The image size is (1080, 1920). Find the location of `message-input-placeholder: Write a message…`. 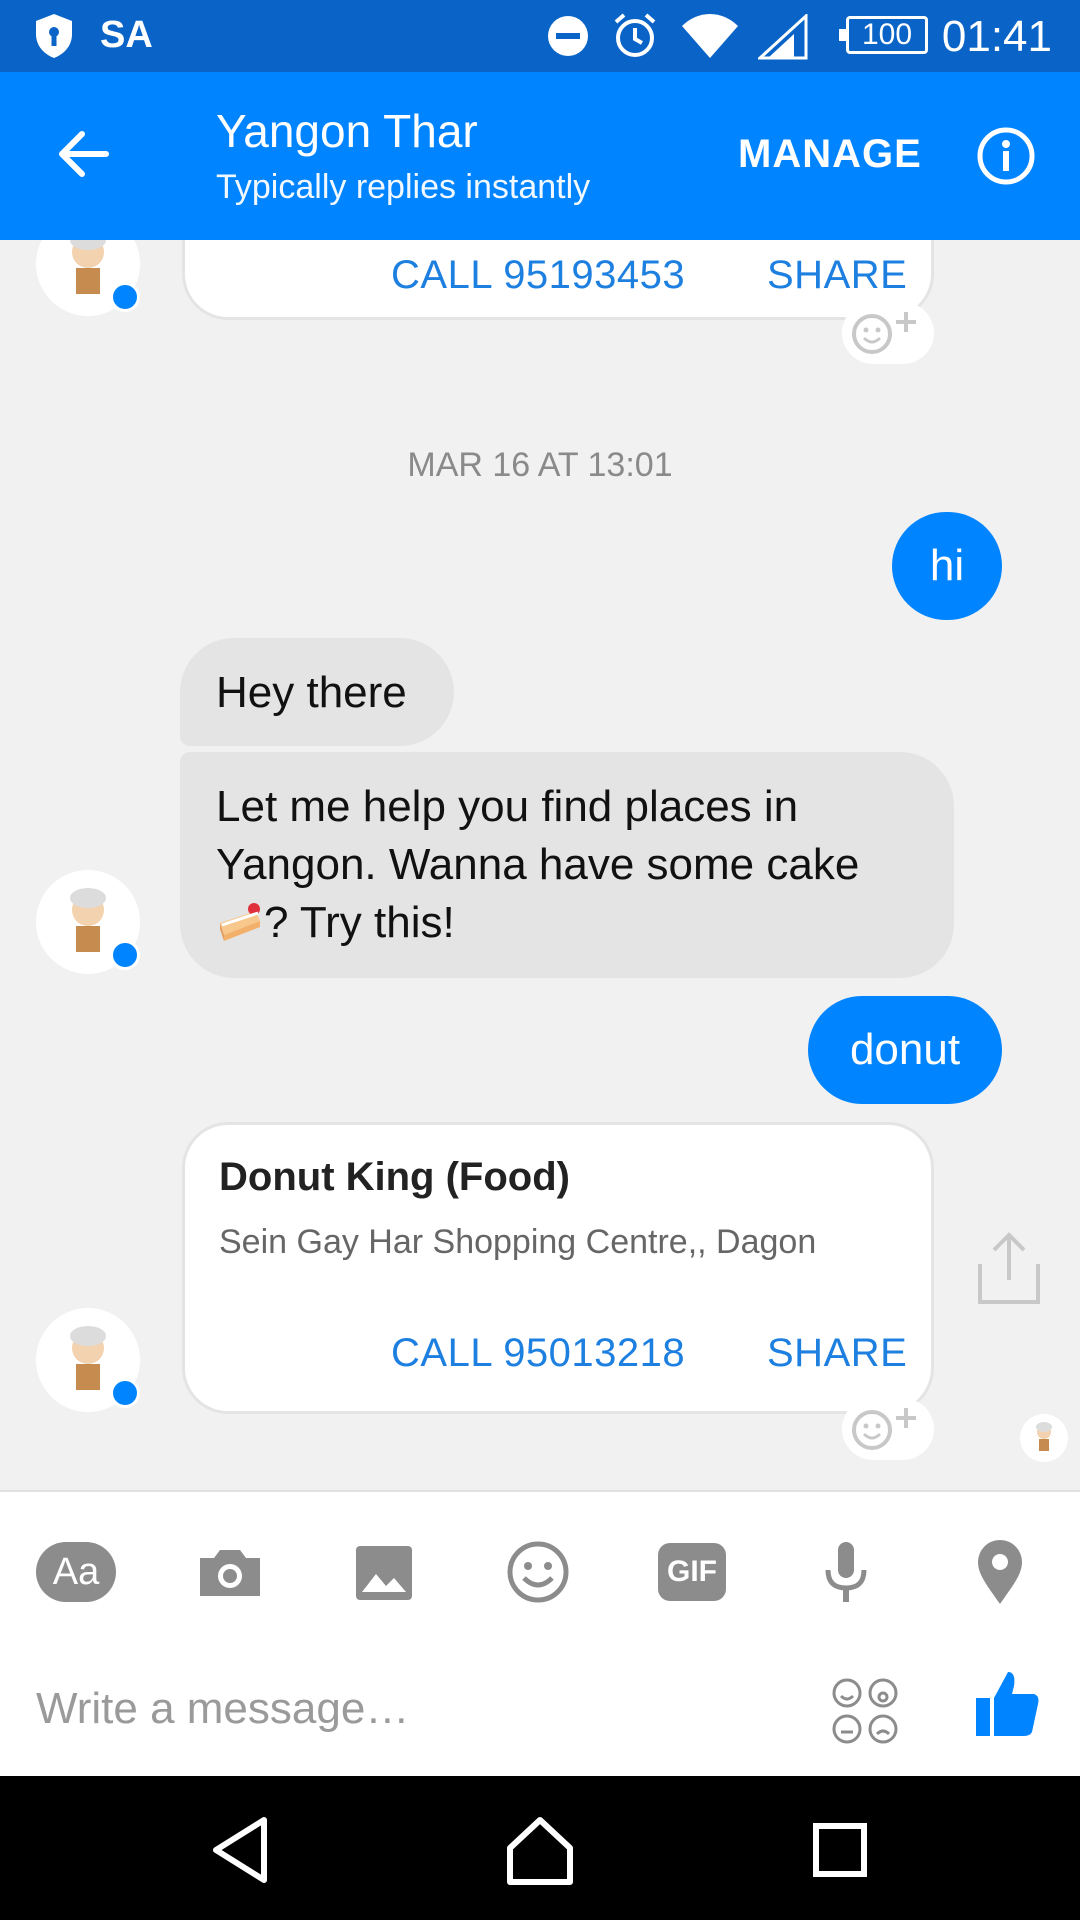

message-input-placeholder: Write a message… is located at coordinates (223, 1708).